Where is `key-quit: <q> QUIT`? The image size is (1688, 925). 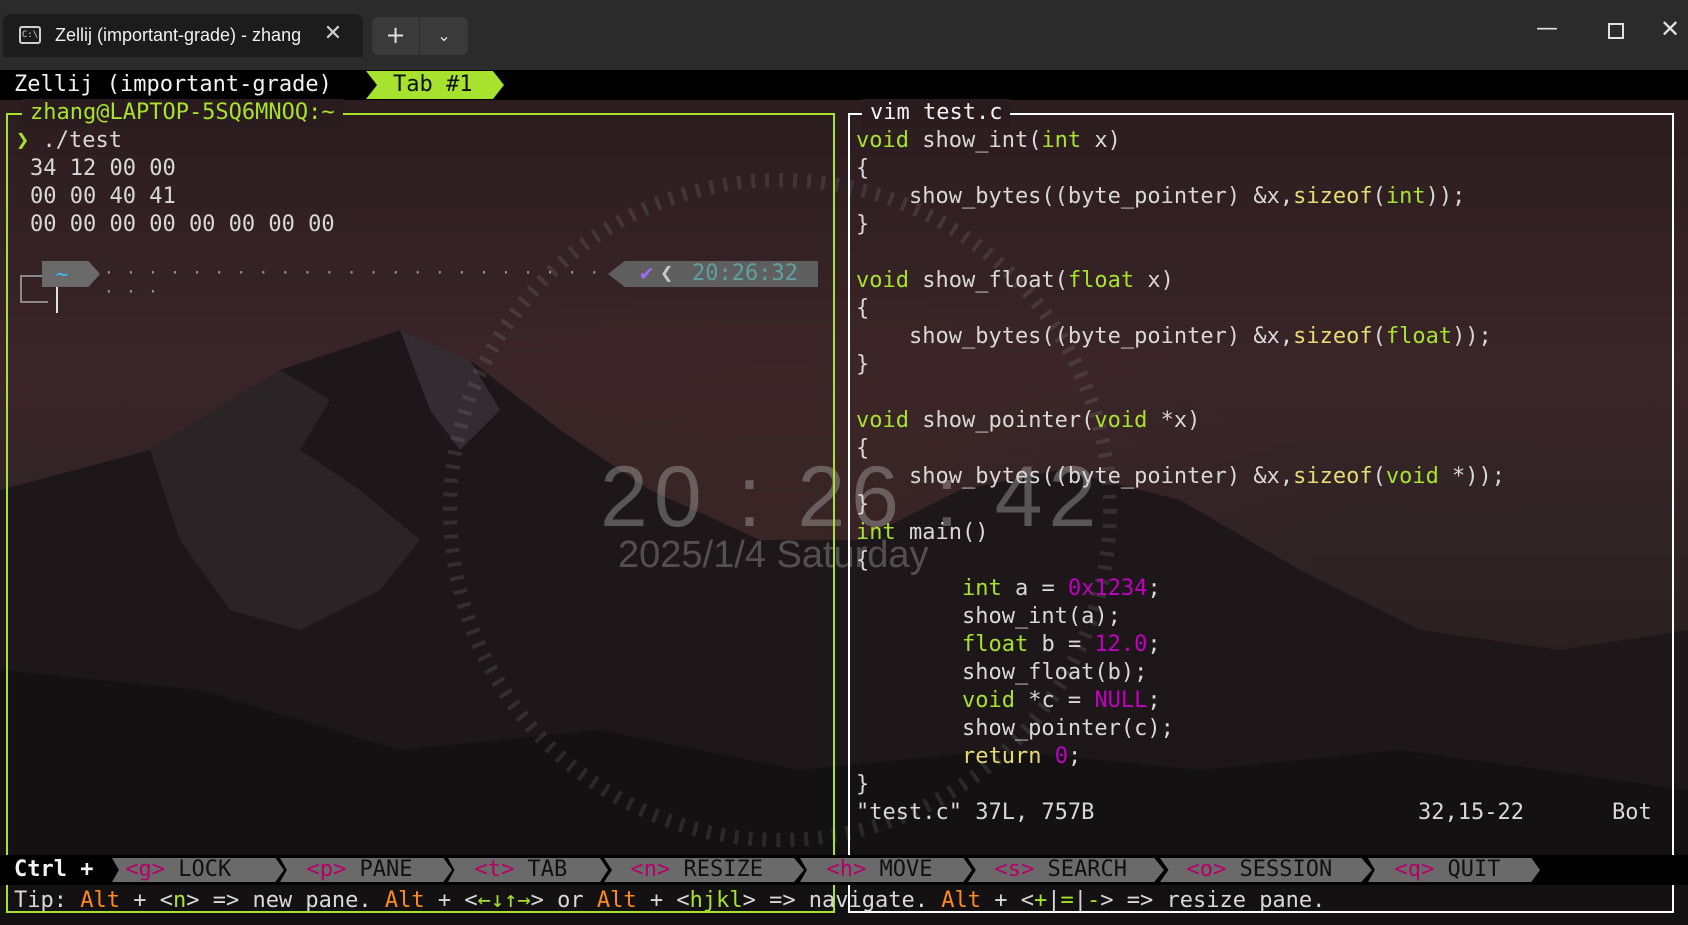 key-quit: <q> QUIT is located at coordinates (1454, 870).